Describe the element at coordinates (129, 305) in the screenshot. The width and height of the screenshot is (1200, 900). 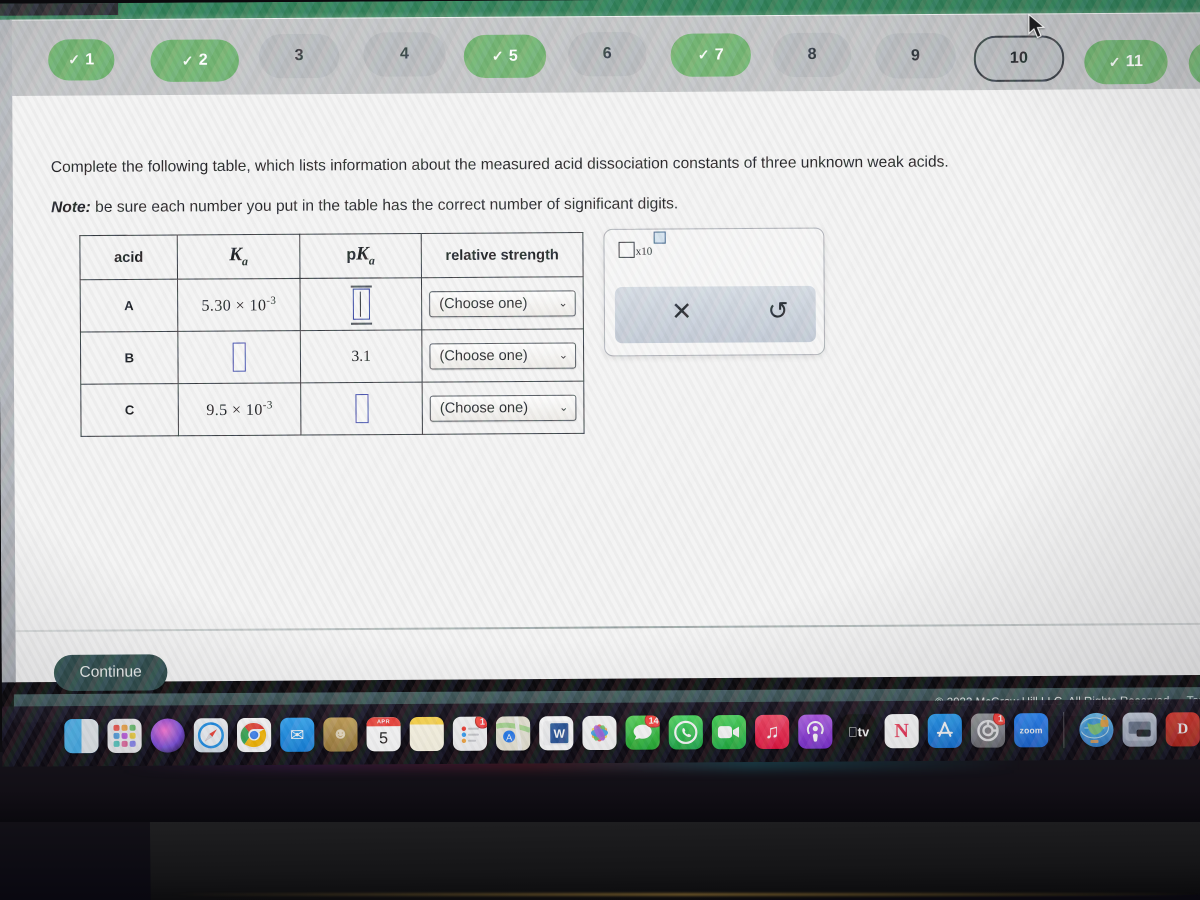
I see `acid-label: A` at that location.